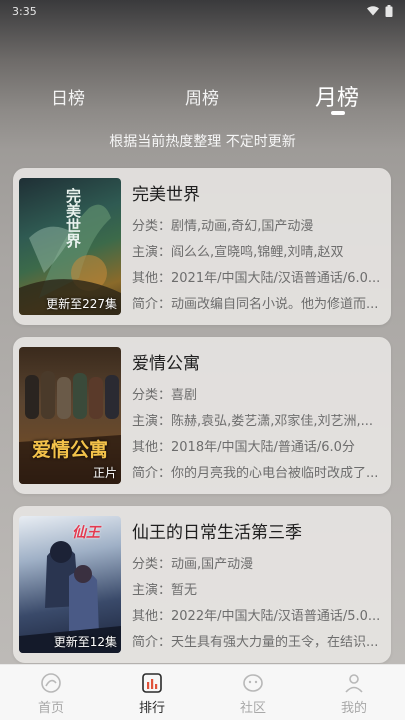 This screenshot has width=405, height=720. Describe the element at coordinates (238, 252) in the screenshot. I see `card-cast: 主演：阎么么,宣晓鸣,锦鲤,刘晴,赵双` at that location.